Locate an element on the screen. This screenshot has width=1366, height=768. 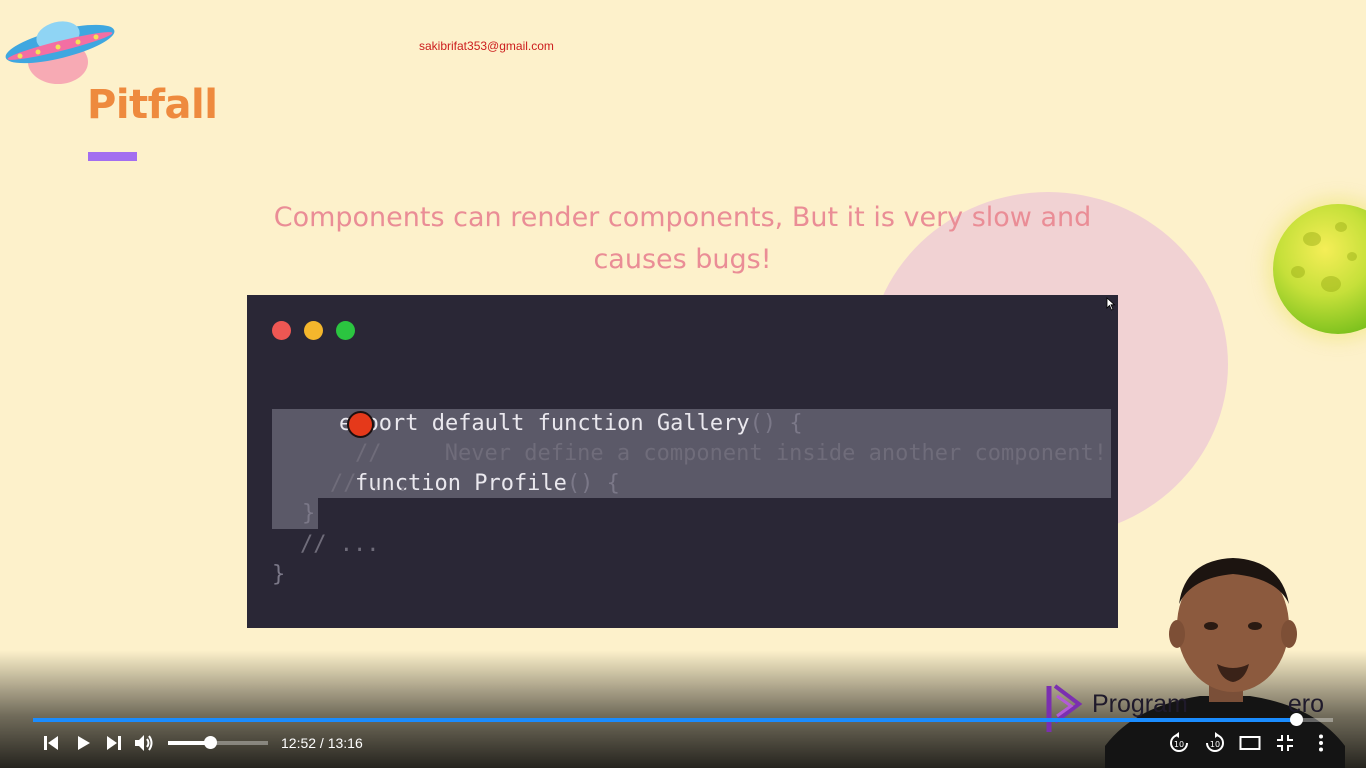
mute-button is located at coordinates (144, 743).